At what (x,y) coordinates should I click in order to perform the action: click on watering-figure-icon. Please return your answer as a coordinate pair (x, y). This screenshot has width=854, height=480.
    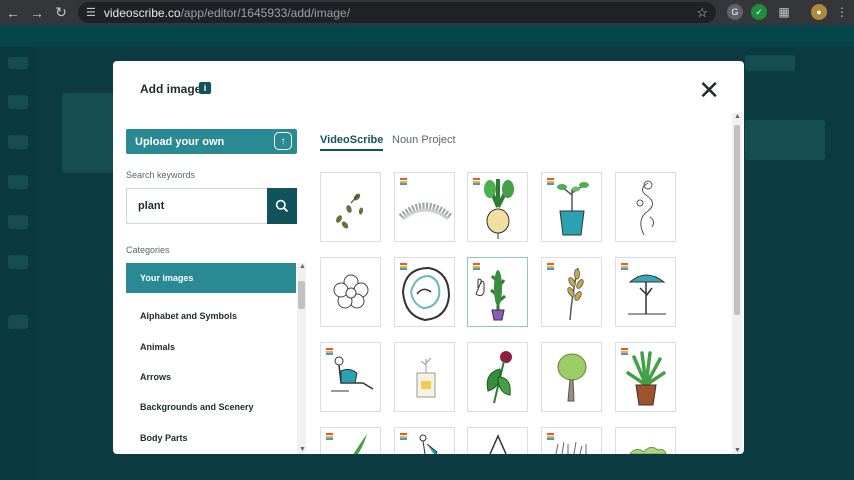
    Looking at the image, I should click on (428, 444).